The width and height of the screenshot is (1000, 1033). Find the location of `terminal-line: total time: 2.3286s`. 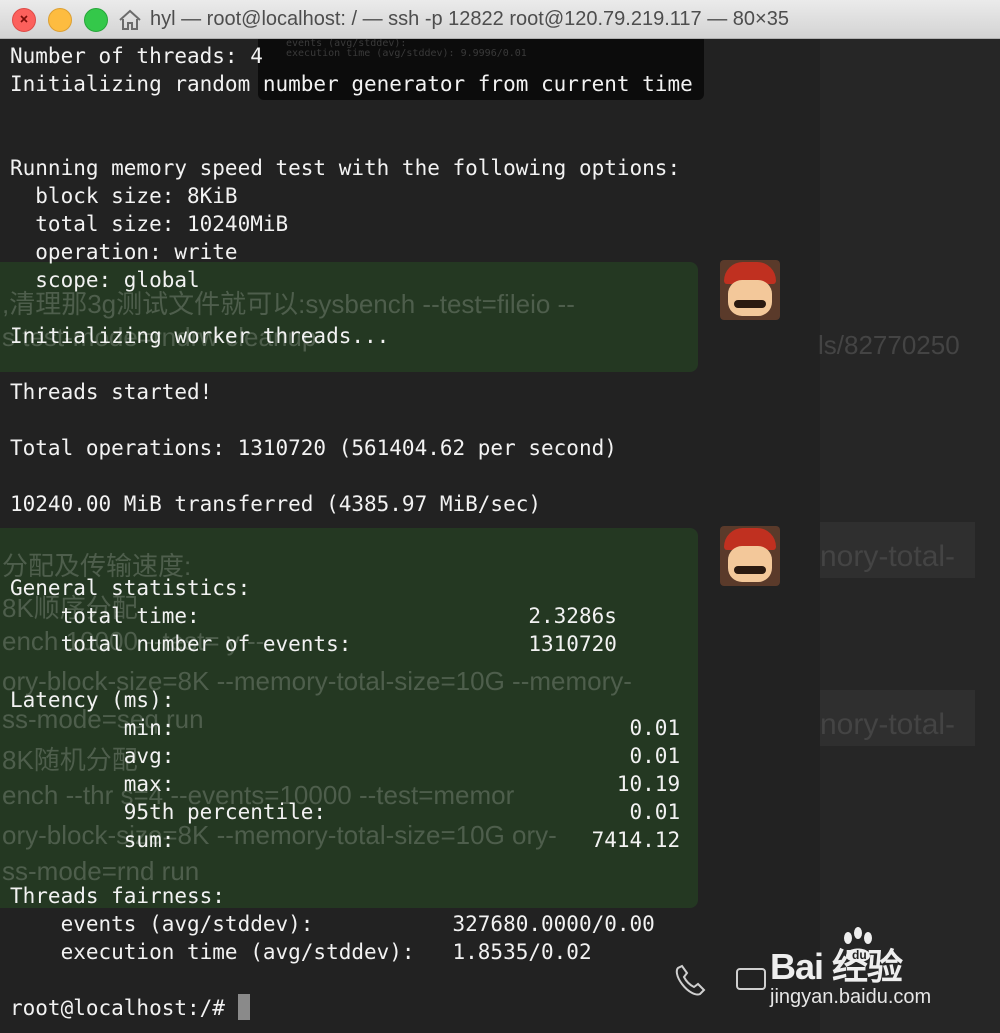

terminal-line: total time: 2.3286s is located at coordinates (313, 616).